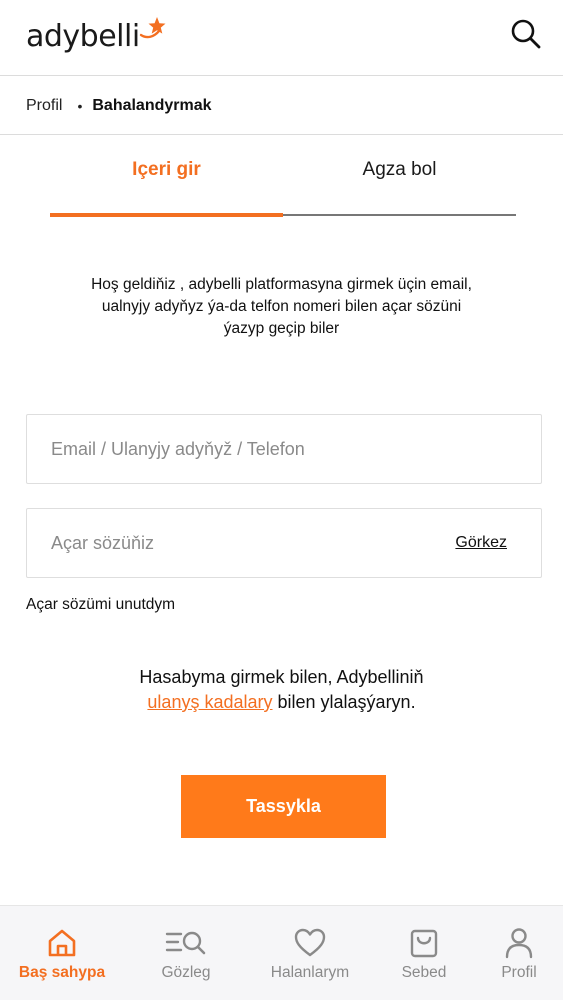  Describe the element at coordinates (186, 972) in the screenshot. I see `nav-label-search: Gözleg` at that location.